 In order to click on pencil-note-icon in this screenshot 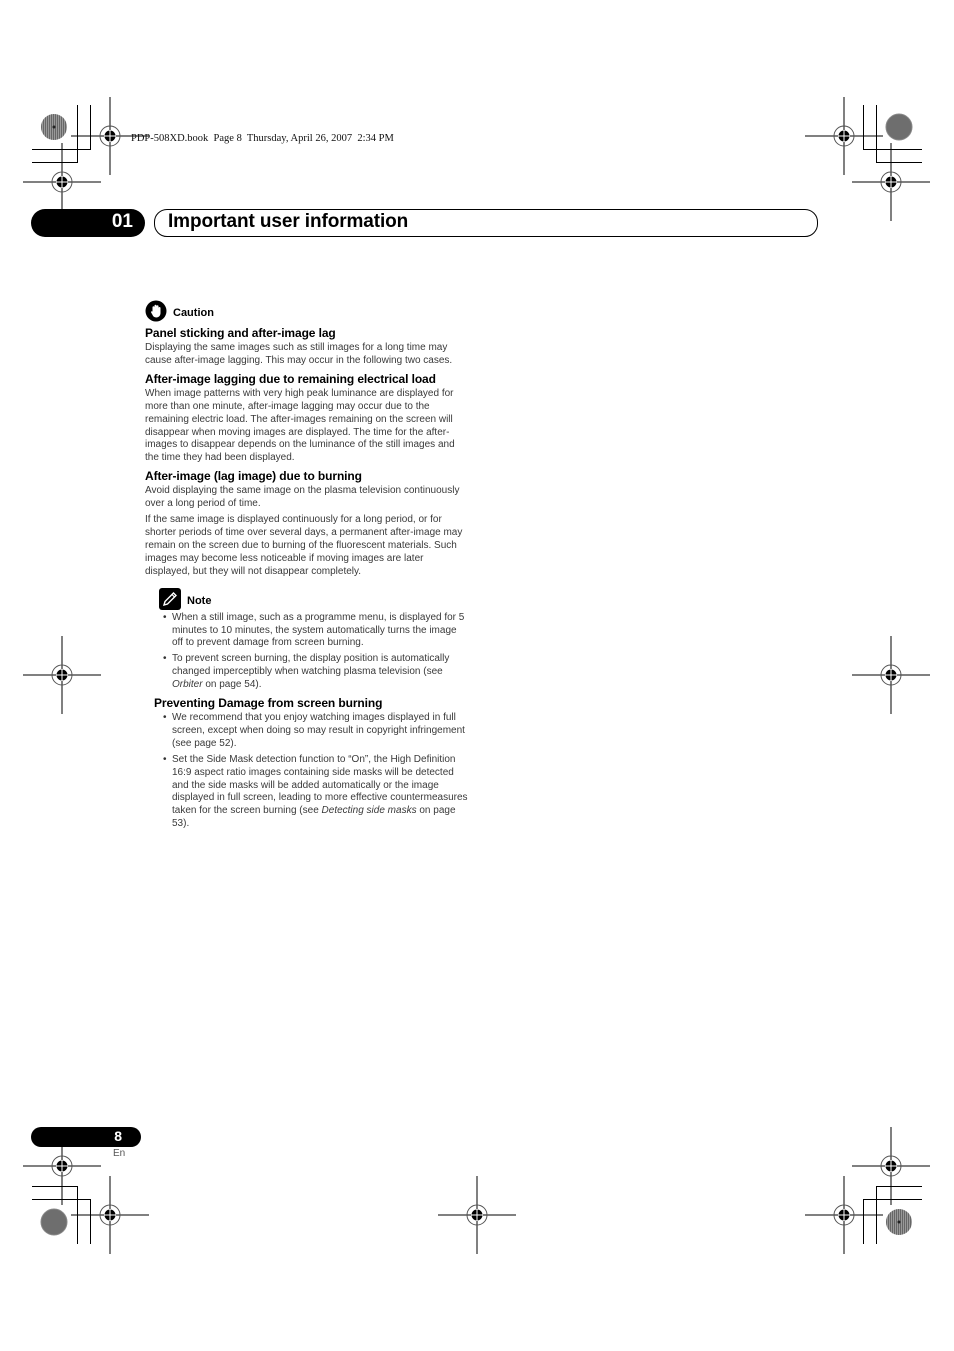, I will do `click(170, 598)`.